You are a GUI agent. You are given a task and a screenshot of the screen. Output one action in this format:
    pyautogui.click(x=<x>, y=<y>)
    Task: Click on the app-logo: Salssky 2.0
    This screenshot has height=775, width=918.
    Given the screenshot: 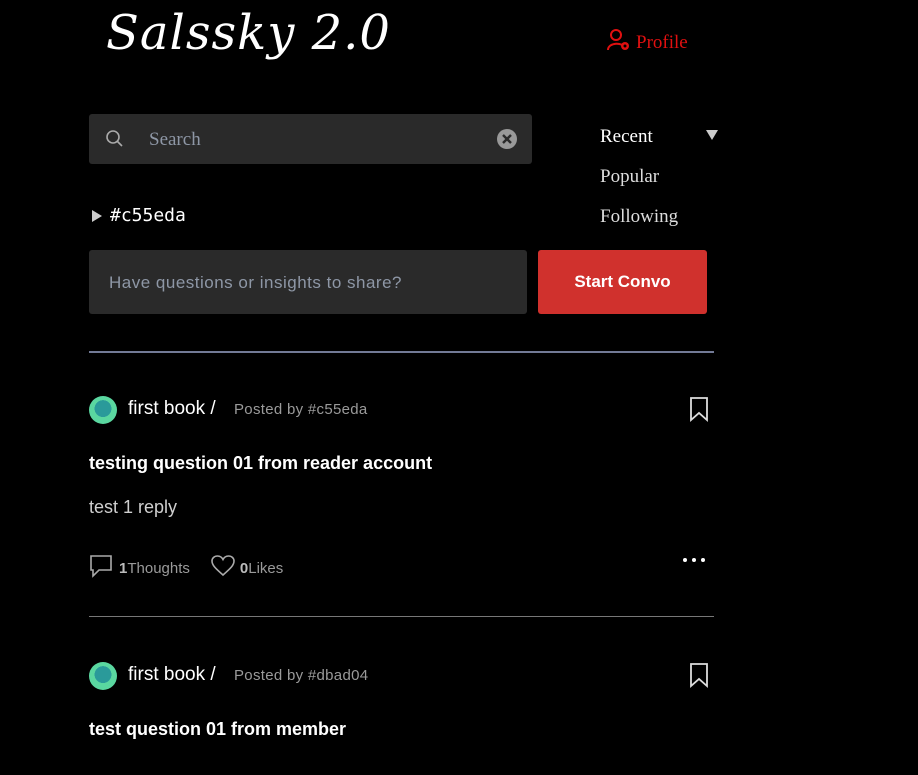 What is the action you would take?
    pyautogui.click(x=248, y=33)
    